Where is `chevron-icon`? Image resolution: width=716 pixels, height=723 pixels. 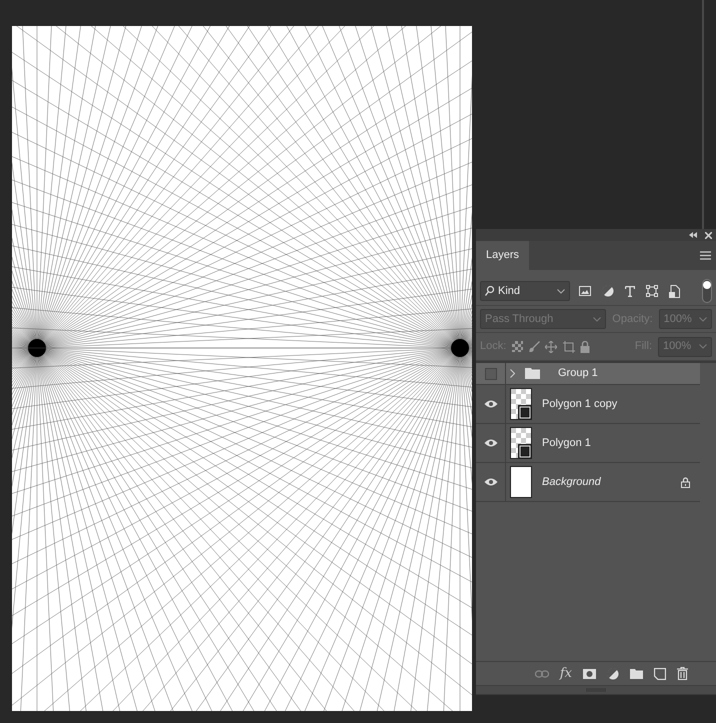 chevron-icon is located at coordinates (512, 373).